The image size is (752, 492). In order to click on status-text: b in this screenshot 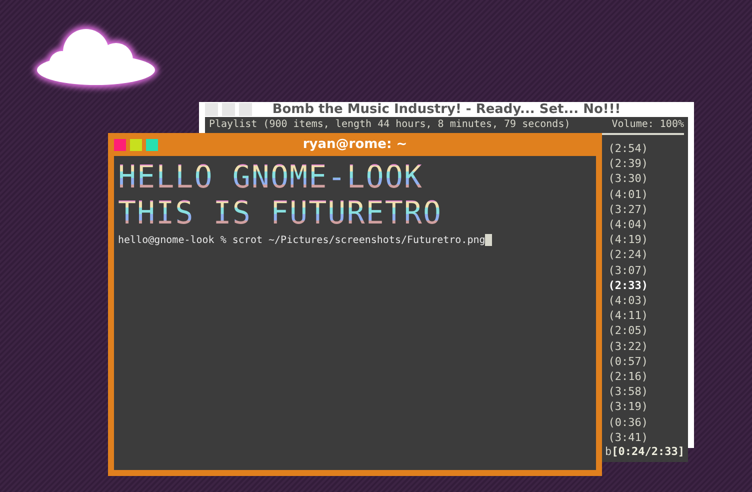, I will do `click(608, 451)`.